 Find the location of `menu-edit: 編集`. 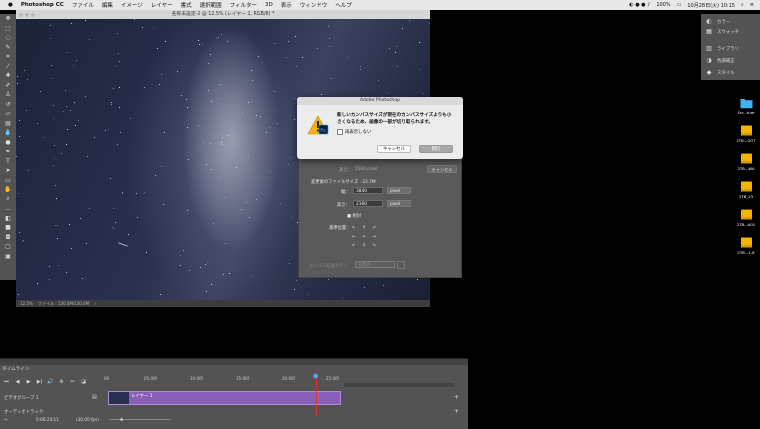

menu-edit: 編集 is located at coordinates (107, 5).